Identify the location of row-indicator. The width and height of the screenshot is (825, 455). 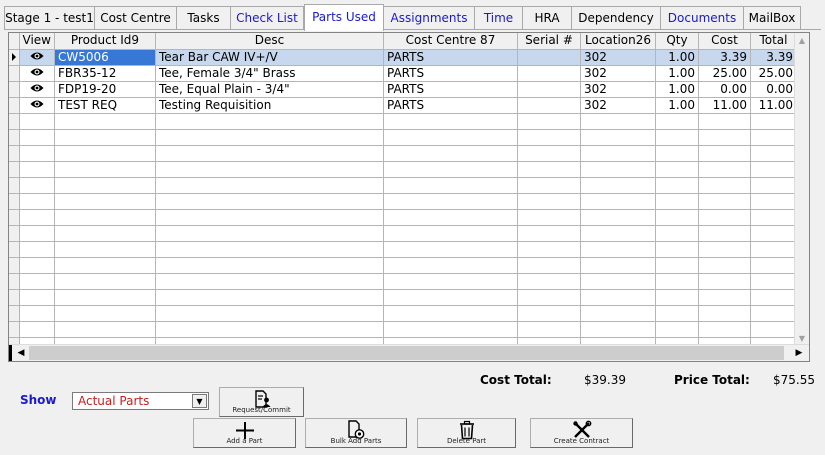
(14, 89).